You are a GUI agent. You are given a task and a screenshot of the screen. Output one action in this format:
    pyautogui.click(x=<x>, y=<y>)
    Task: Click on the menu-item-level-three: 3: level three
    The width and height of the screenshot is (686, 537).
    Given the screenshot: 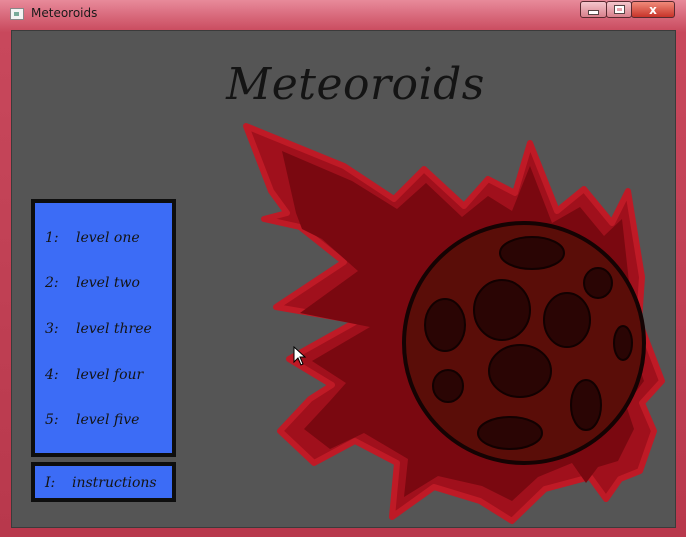 What is the action you would take?
    pyautogui.click(x=98, y=329)
    